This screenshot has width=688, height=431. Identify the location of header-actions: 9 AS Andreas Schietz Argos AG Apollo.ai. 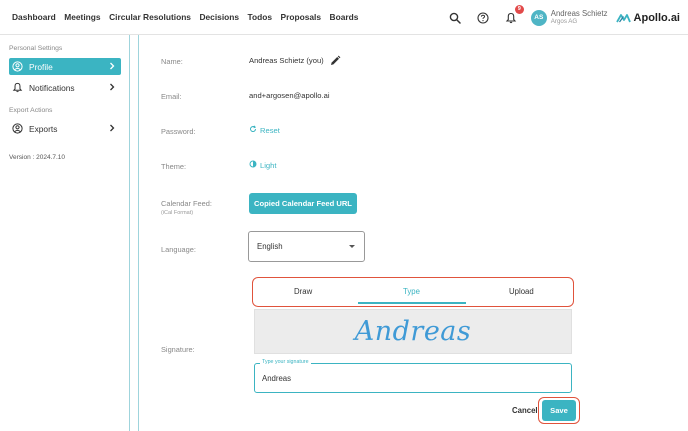
(567, 17).